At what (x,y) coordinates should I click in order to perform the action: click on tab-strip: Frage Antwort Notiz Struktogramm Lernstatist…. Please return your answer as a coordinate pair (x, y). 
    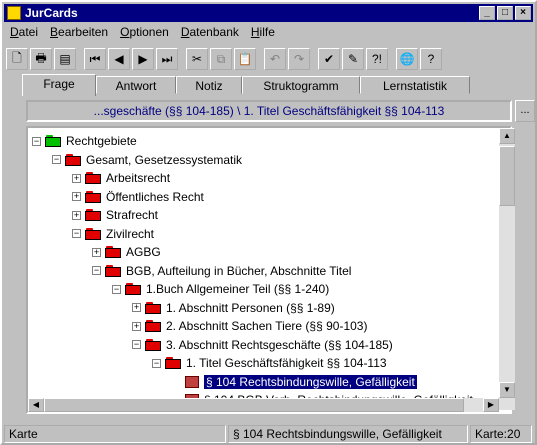
    Looking at the image, I should click on (246, 85).